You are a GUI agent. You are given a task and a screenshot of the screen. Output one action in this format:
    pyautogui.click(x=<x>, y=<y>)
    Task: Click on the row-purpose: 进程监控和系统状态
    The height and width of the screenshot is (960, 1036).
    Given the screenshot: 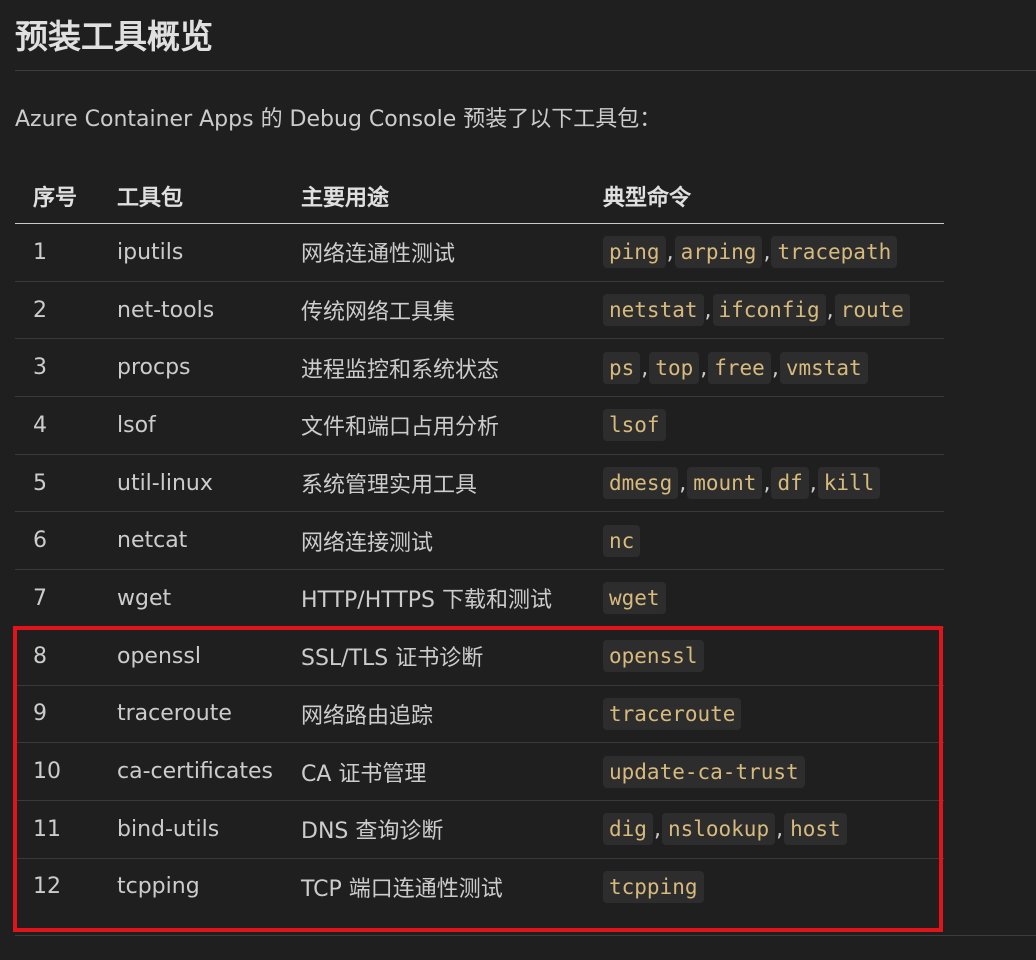 What is the action you would take?
    pyautogui.click(x=434, y=368)
    